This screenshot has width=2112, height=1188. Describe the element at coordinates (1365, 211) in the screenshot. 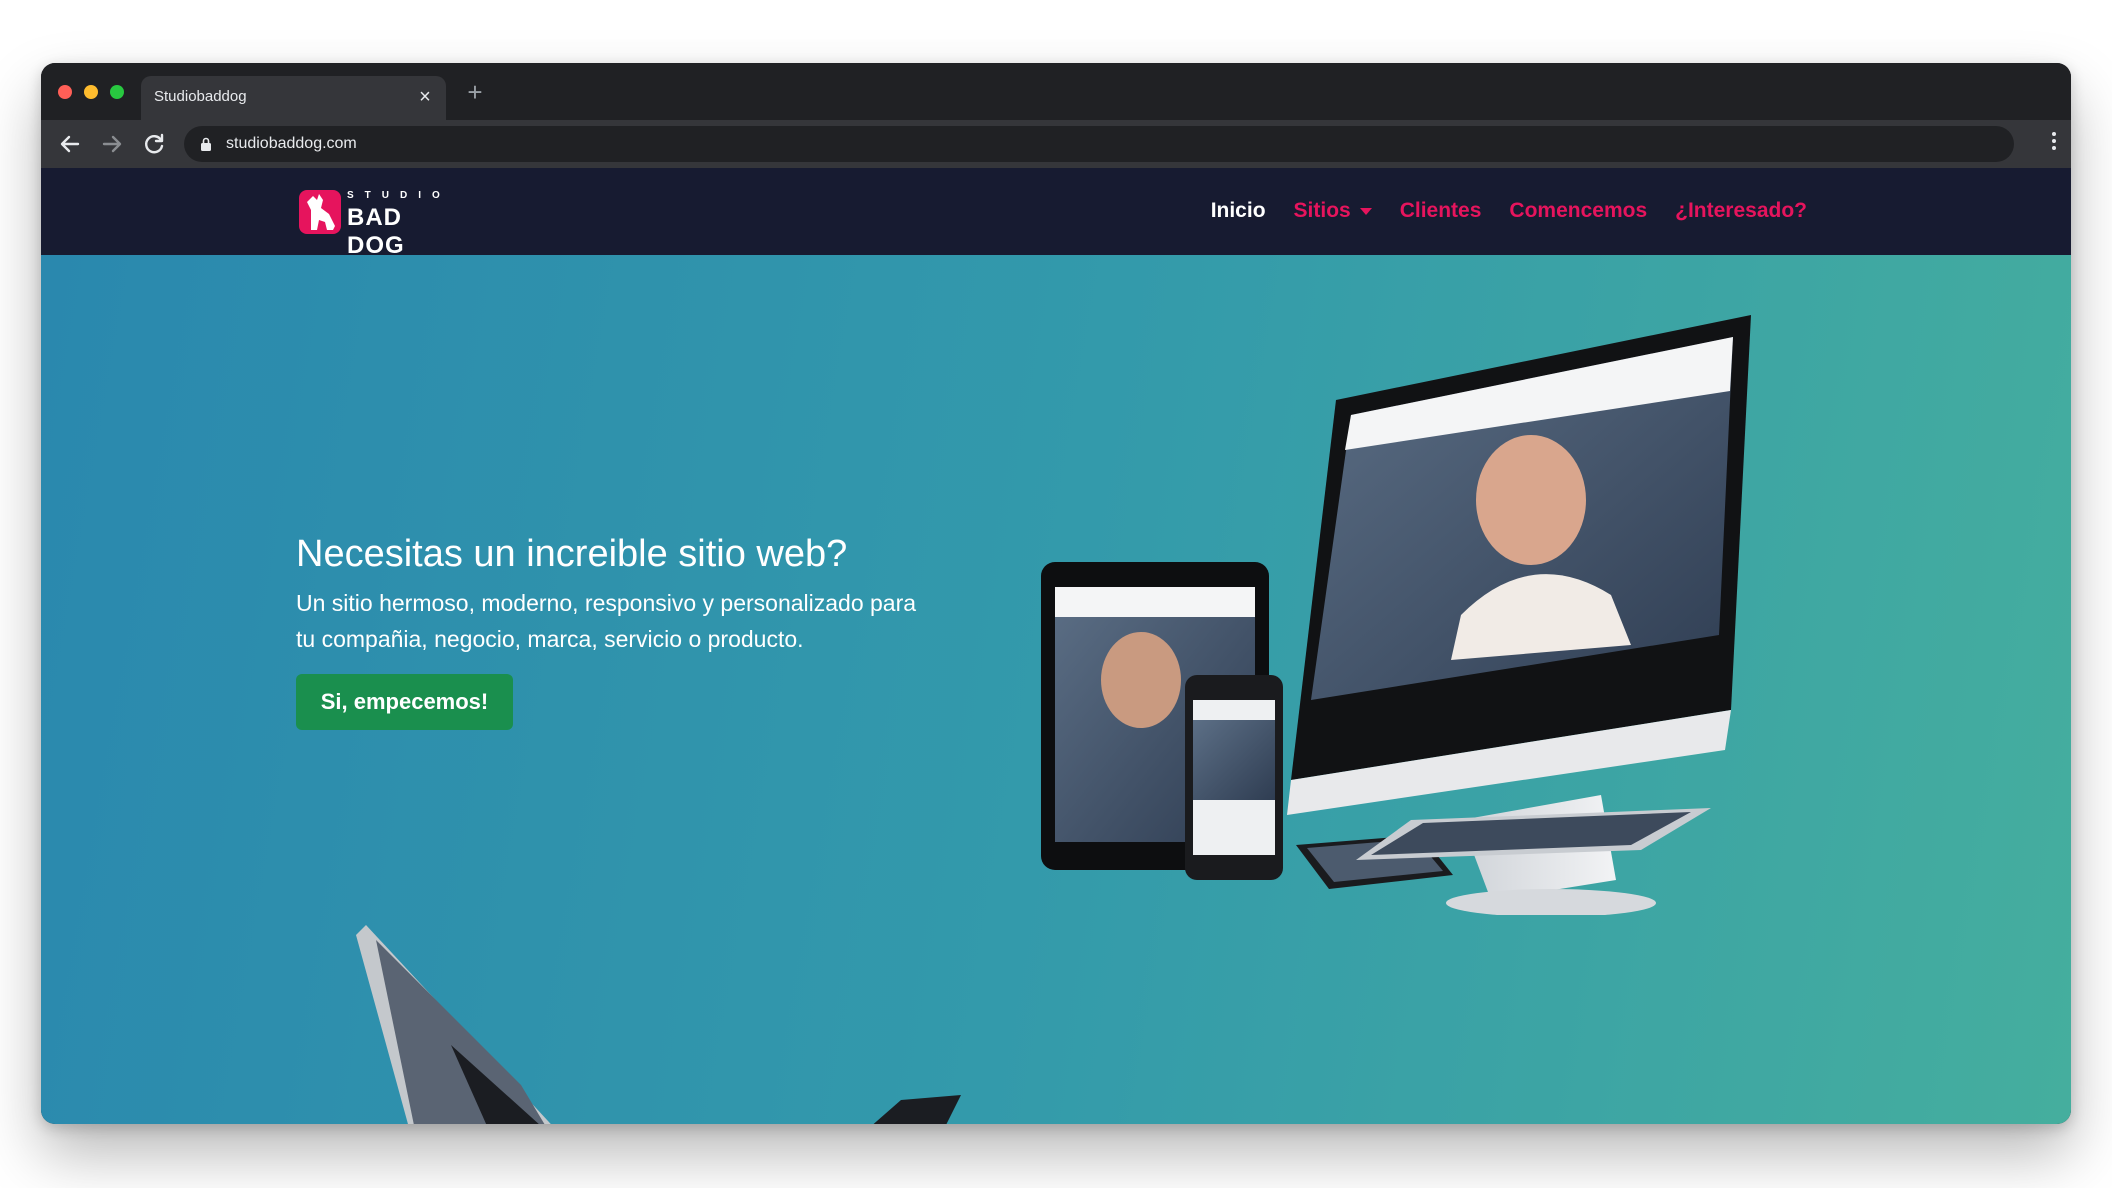

I see `caret-down-icon` at that location.